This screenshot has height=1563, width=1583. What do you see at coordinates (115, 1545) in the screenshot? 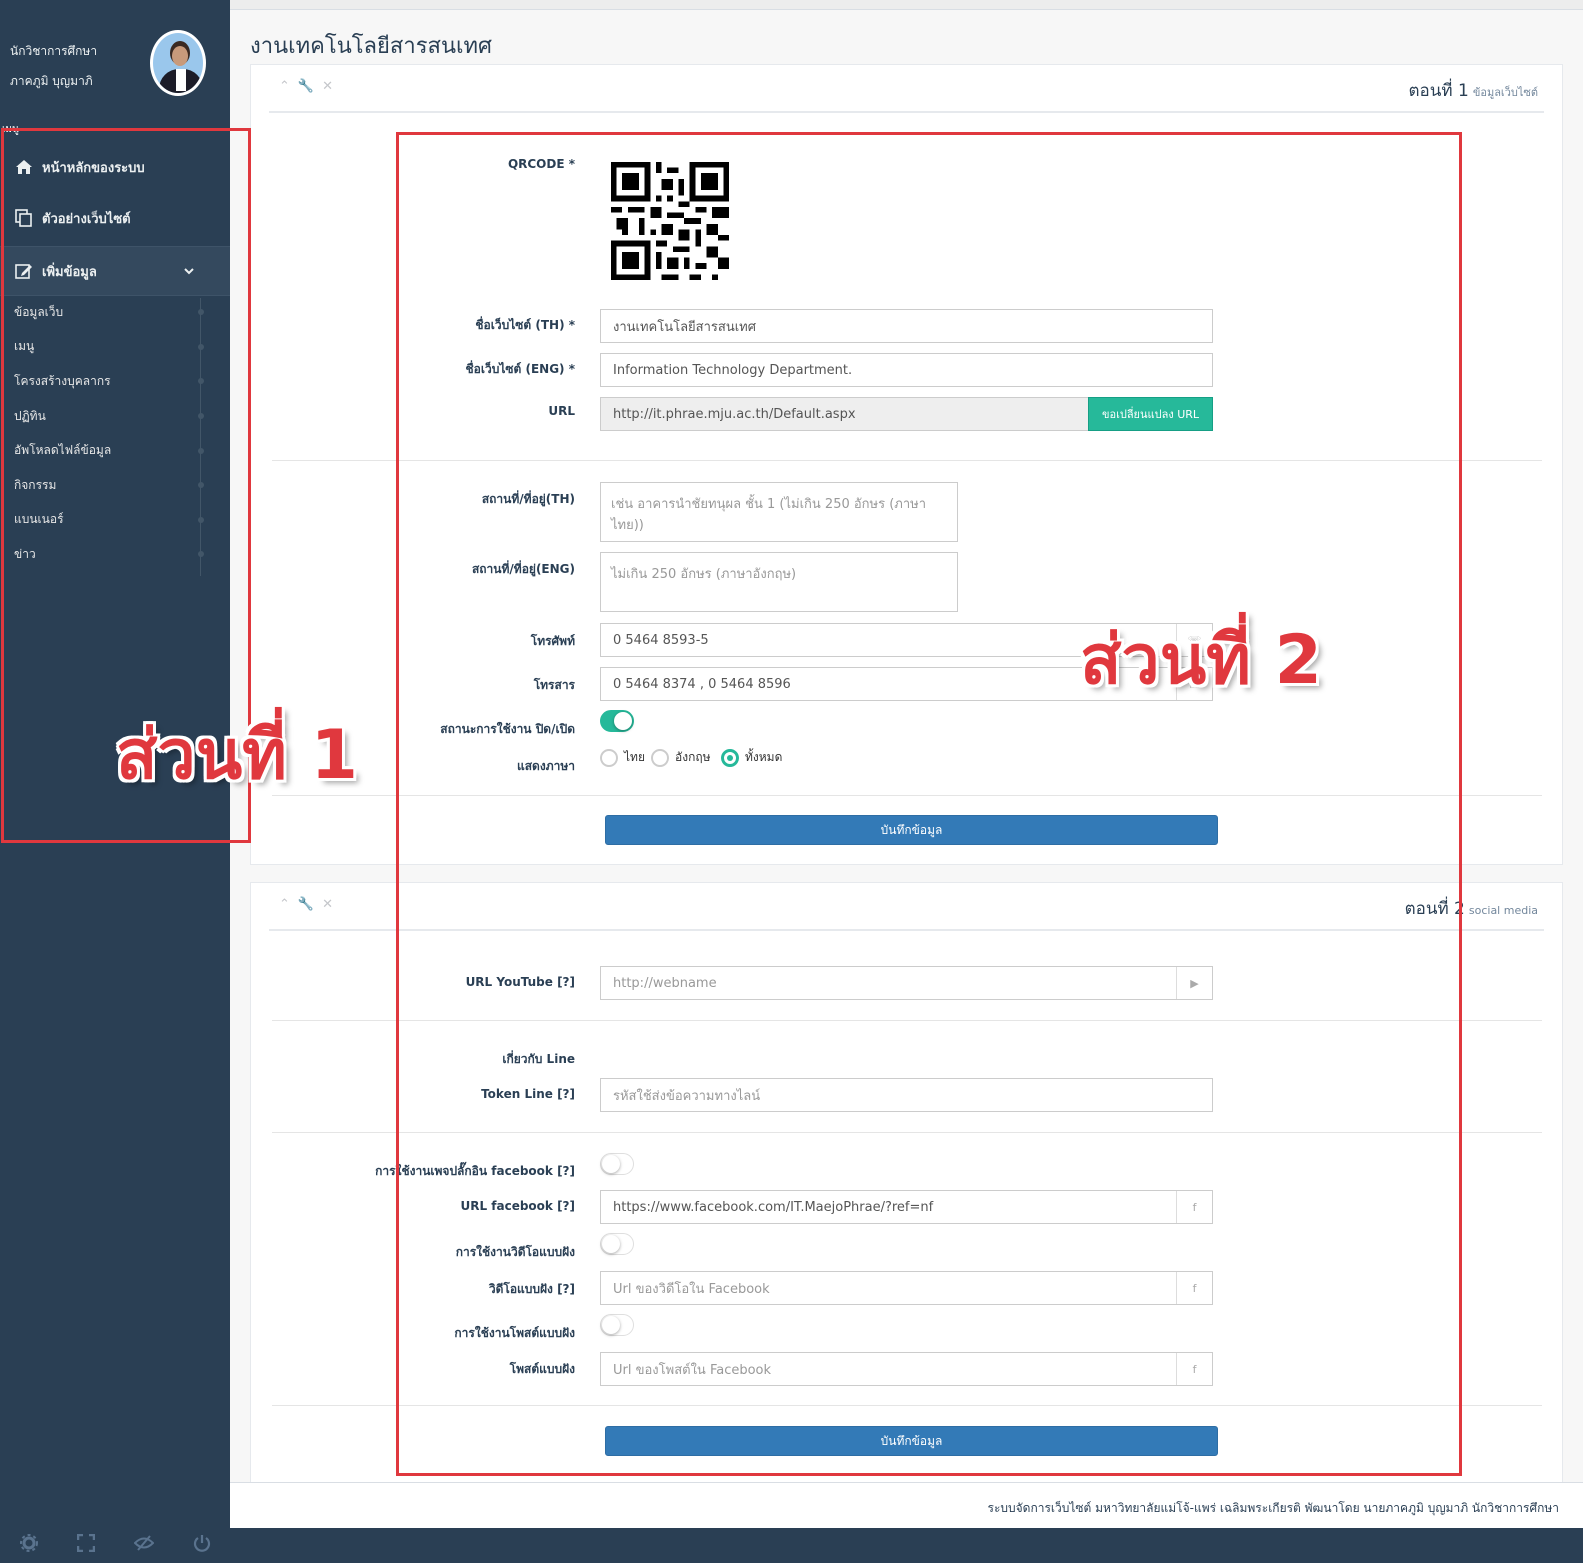
I see `sidebar-footer` at bounding box center [115, 1545].